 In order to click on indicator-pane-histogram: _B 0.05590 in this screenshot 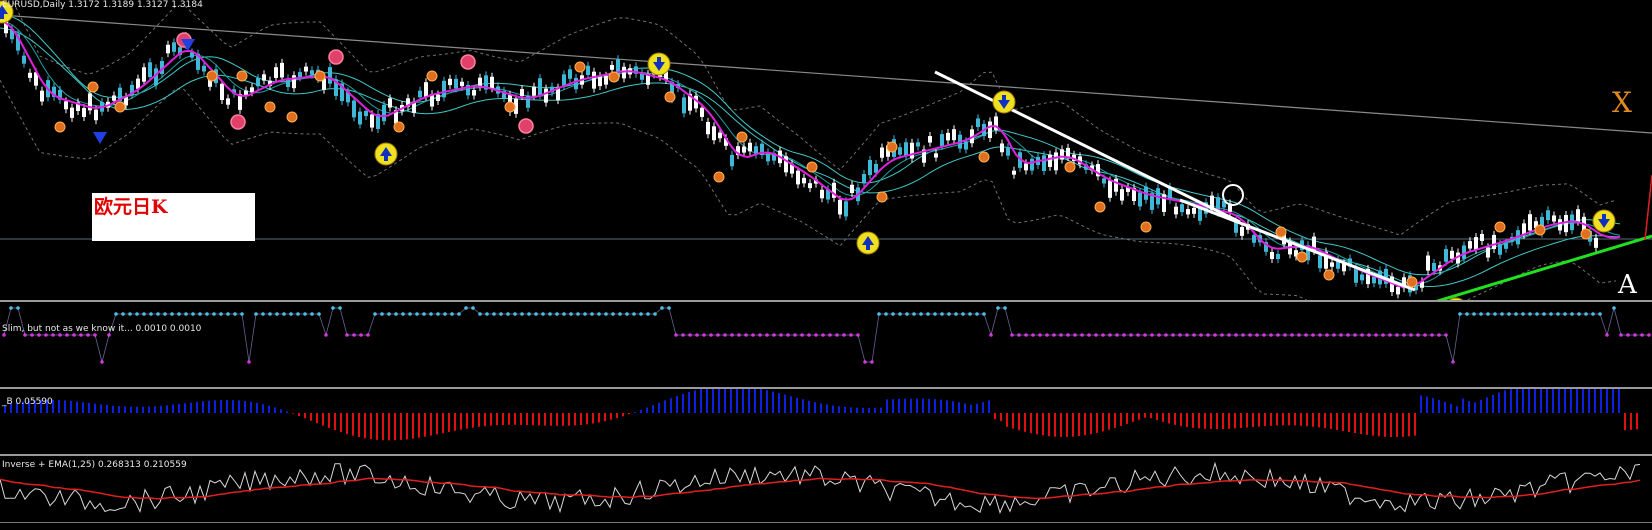, I will do `click(826, 421)`.